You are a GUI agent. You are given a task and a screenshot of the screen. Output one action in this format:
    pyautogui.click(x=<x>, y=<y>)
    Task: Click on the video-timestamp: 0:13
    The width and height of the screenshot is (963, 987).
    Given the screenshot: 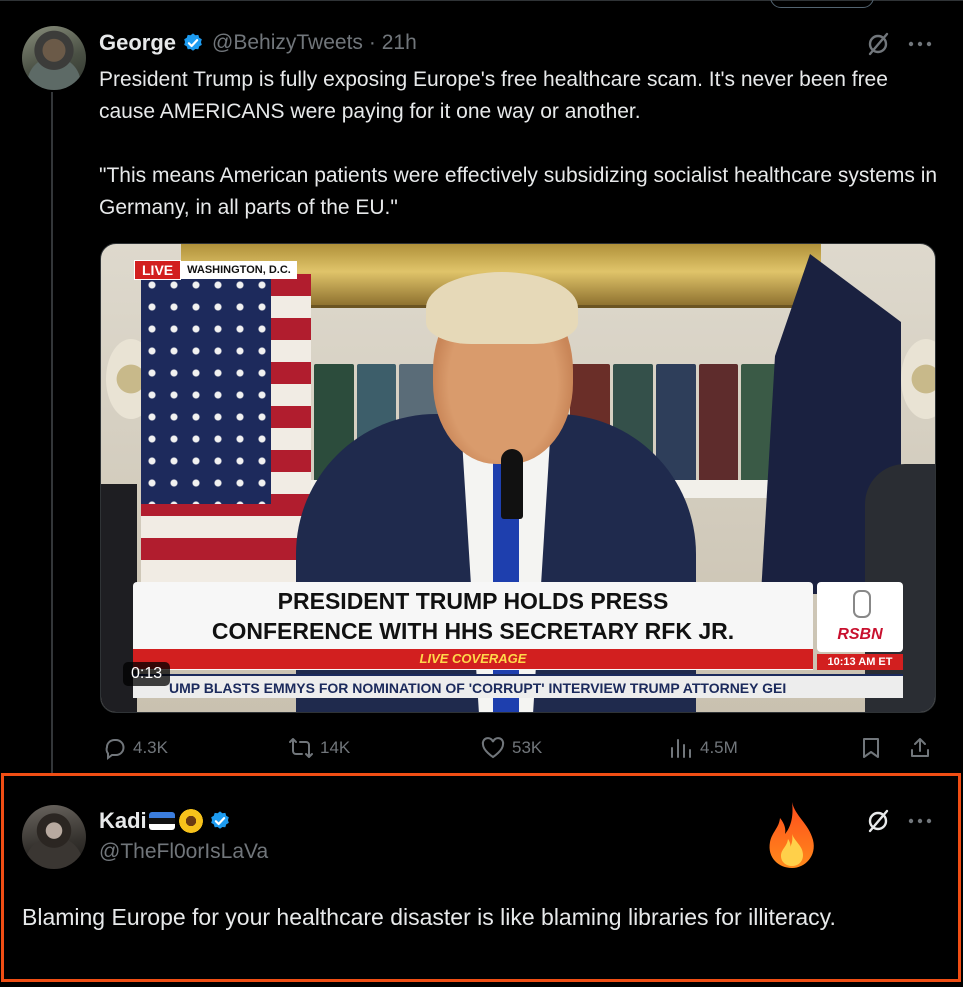 What is the action you would take?
    pyautogui.click(x=147, y=674)
    